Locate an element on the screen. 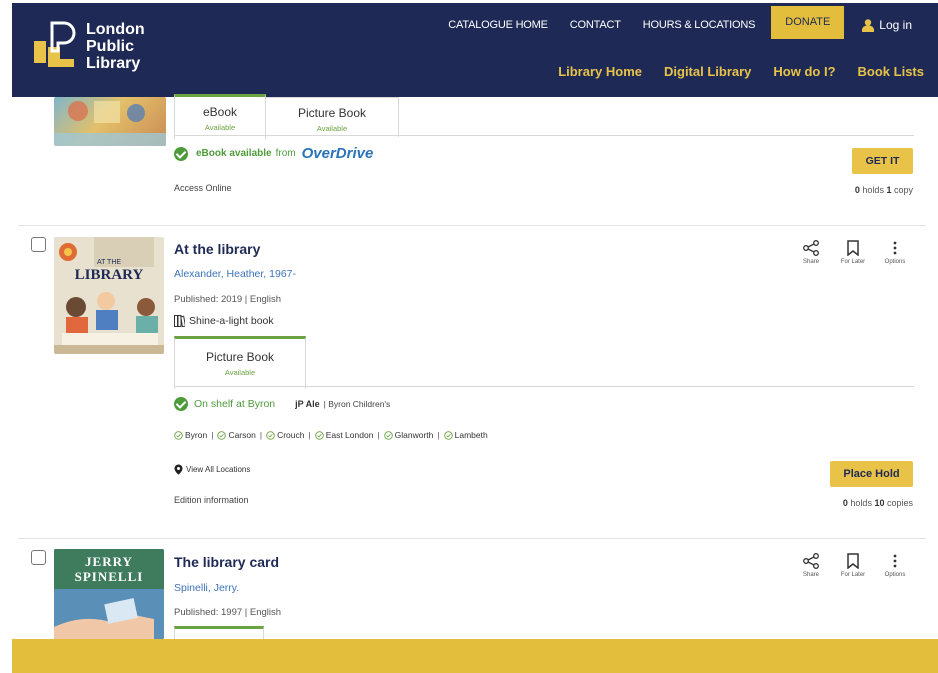 The image size is (938, 673). branch-east-london-label: East London is located at coordinates (349, 435).